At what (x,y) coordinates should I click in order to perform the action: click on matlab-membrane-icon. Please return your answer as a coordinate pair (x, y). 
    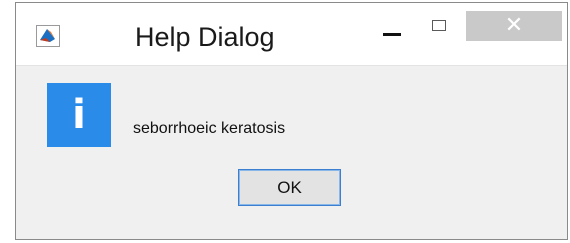
    Looking at the image, I should click on (48, 36).